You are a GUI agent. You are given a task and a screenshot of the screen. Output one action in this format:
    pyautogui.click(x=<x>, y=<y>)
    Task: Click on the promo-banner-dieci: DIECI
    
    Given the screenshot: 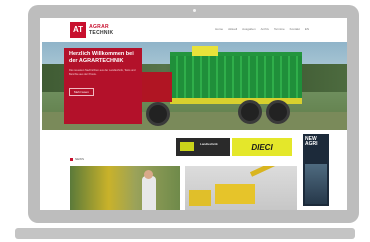 What is the action you would take?
    pyautogui.click(x=262, y=147)
    